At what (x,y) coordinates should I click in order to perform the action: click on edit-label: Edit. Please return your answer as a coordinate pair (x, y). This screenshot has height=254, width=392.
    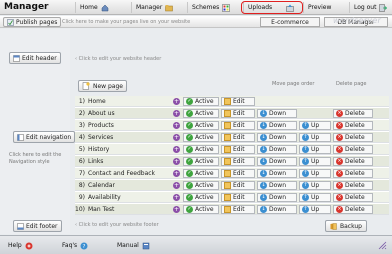
    Looking at the image, I should click on (239, 209).